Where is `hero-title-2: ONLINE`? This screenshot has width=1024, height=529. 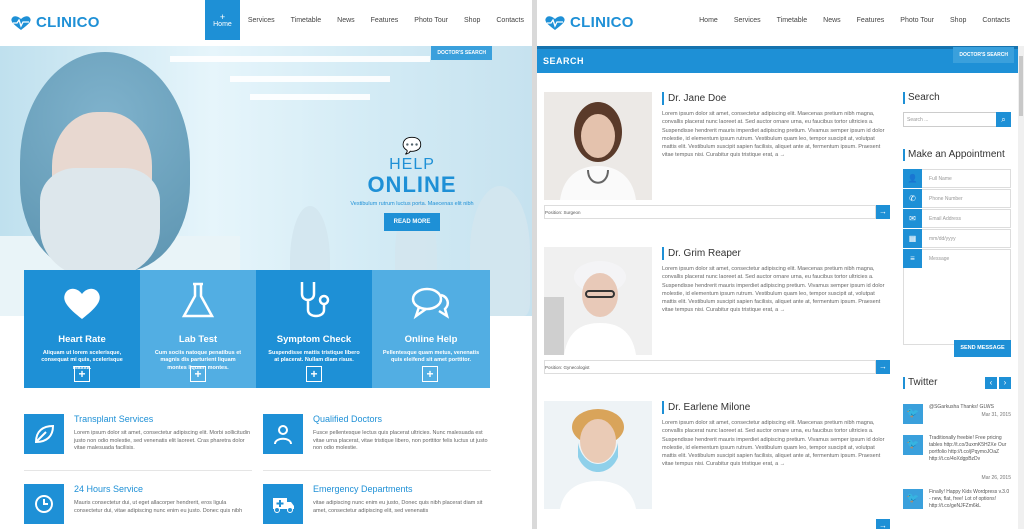 hero-title-2: ONLINE is located at coordinates (412, 184).